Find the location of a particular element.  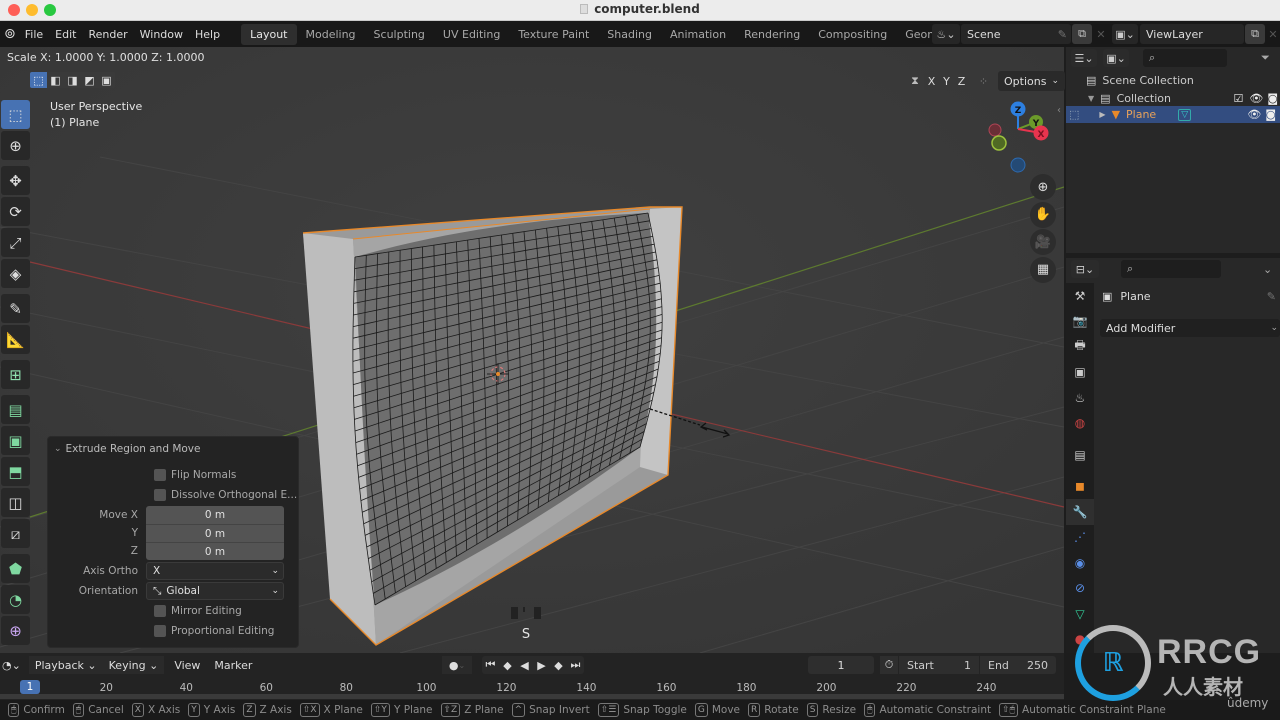

tool-settings-tab-icon: ⚒ is located at coordinates (1080, 296).